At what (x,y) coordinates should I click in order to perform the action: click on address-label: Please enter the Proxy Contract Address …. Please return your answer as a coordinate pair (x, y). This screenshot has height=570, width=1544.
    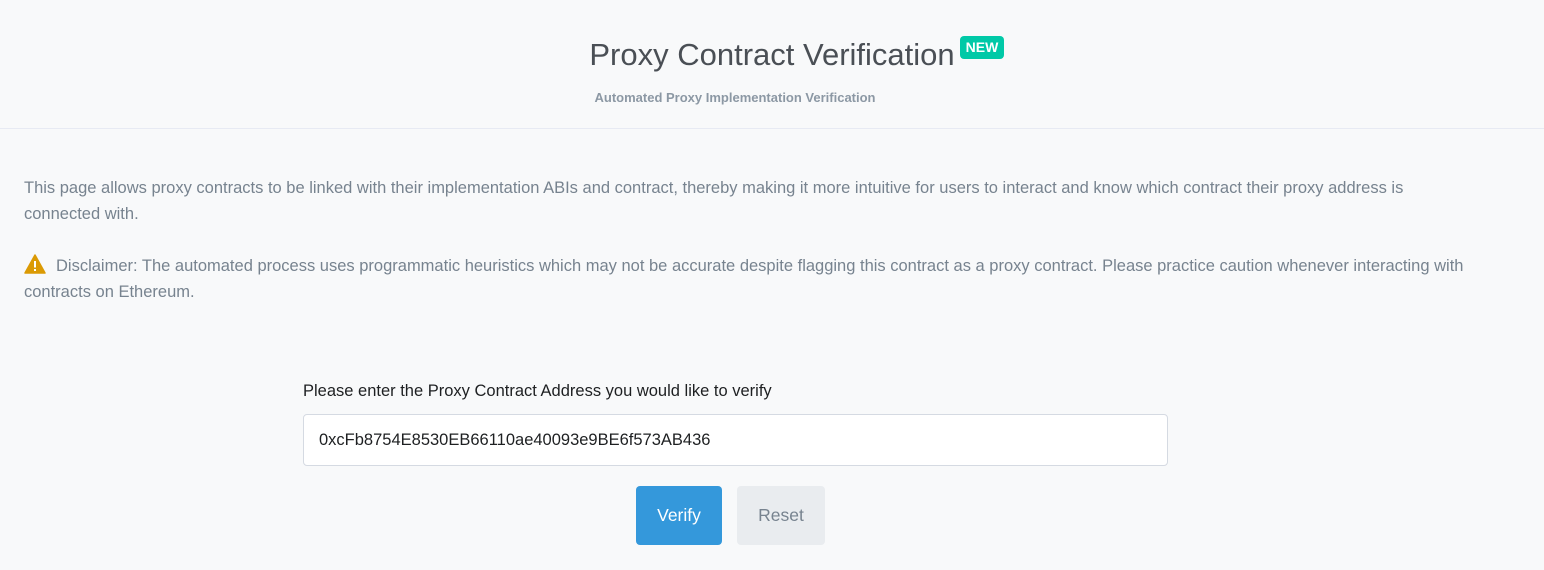
    Looking at the image, I should click on (537, 391).